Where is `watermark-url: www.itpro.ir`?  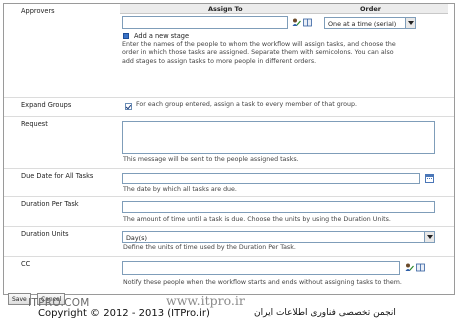
watermark-url: www.itpro.ir is located at coordinates (205, 300).